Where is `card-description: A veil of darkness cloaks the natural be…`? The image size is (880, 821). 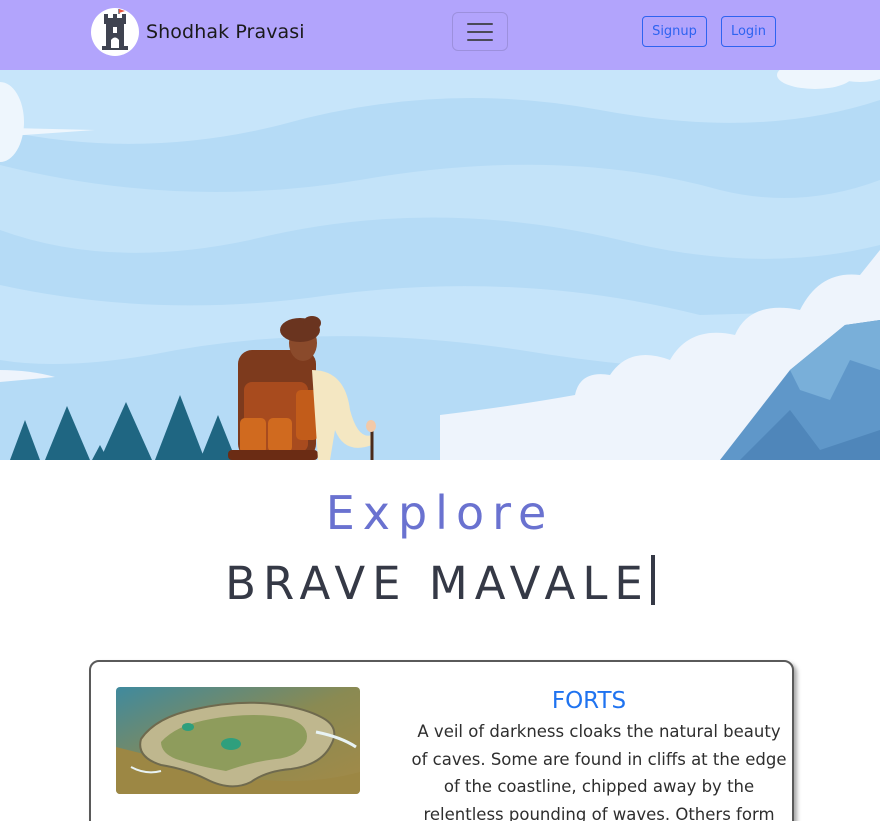 card-description: A veil of darkness cloaks the natural be… is located at coordinates (599, 771).